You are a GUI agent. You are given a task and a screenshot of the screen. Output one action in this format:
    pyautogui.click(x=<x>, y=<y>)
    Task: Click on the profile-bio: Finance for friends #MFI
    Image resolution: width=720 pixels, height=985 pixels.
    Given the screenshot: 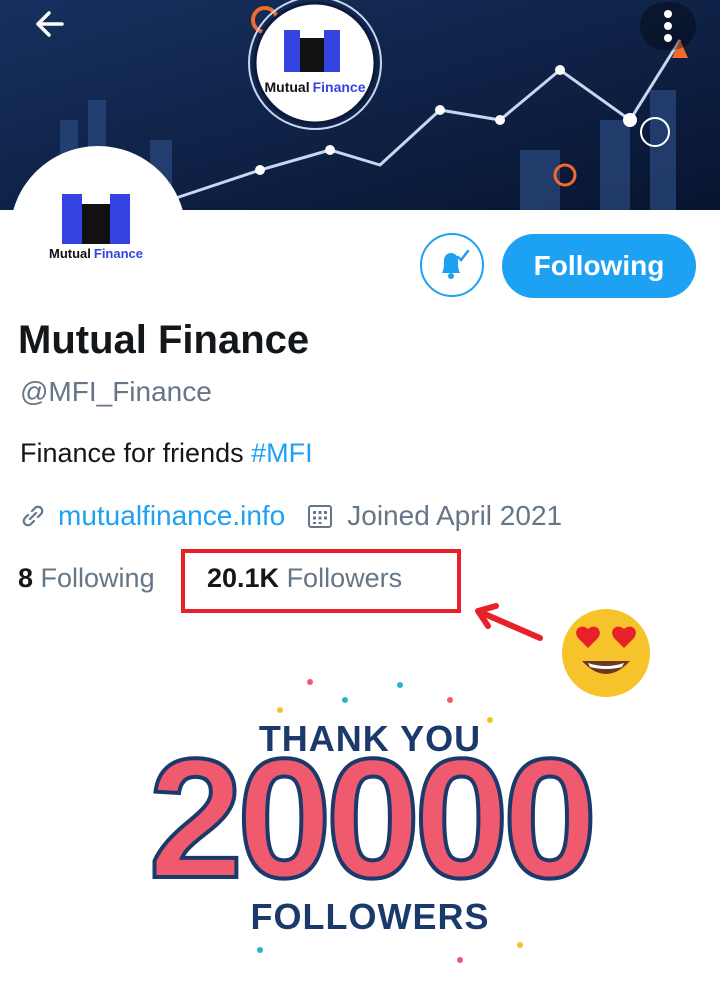 What is the action you would take?
    pyautogui.click(x=166, y=453)
    